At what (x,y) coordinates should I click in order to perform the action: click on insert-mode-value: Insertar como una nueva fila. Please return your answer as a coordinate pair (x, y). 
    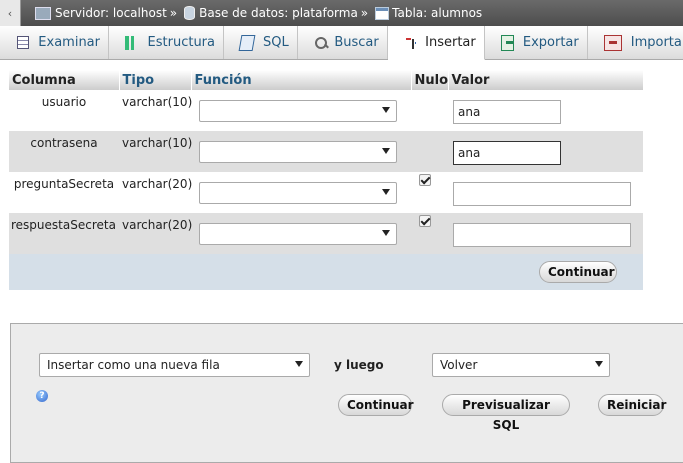
    Looking at the image, I should click on (133, 365).